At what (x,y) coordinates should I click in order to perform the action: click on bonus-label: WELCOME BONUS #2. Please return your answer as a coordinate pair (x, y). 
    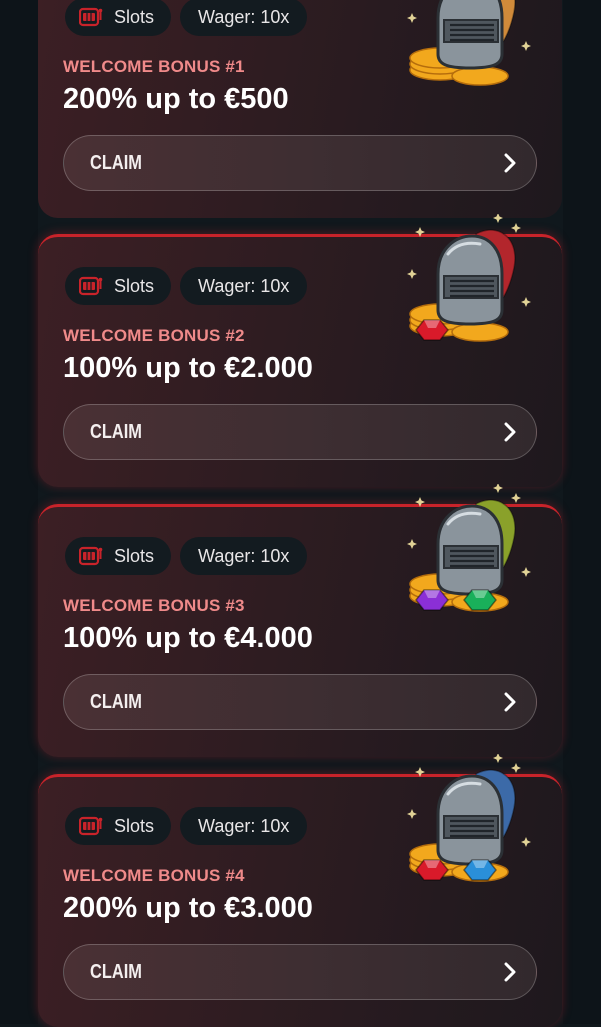
    Looking at the image, I should click on (154, 335).